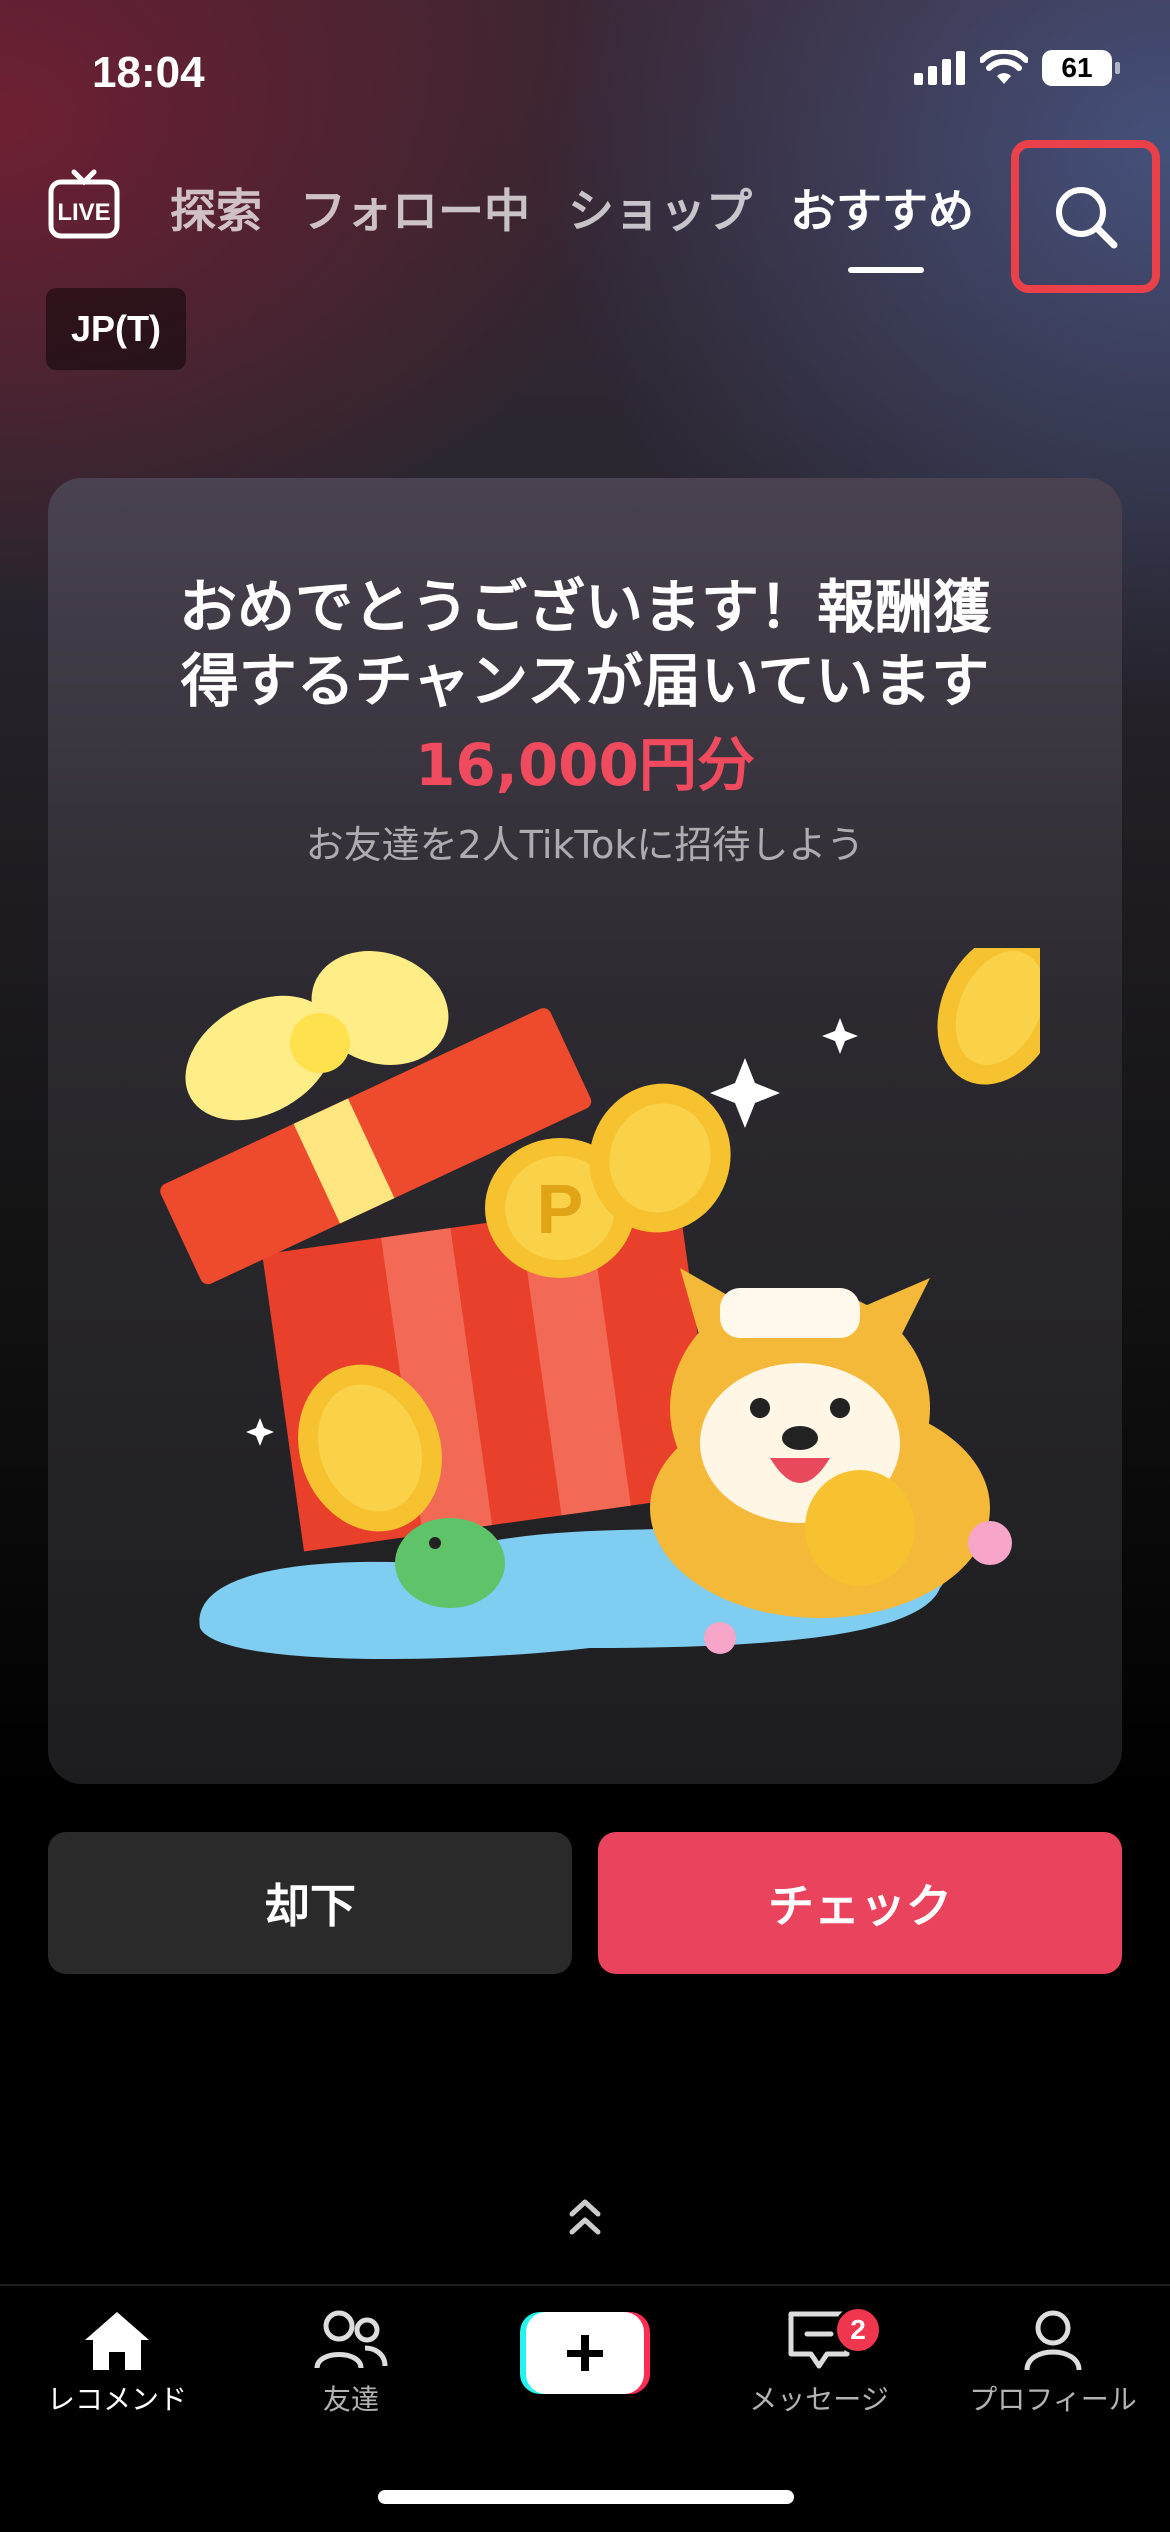 The image size is (1170, 2532). Describe the element at coordinates (216, 208) in the screenshot. I see `tab-explore: 探索` at that location.